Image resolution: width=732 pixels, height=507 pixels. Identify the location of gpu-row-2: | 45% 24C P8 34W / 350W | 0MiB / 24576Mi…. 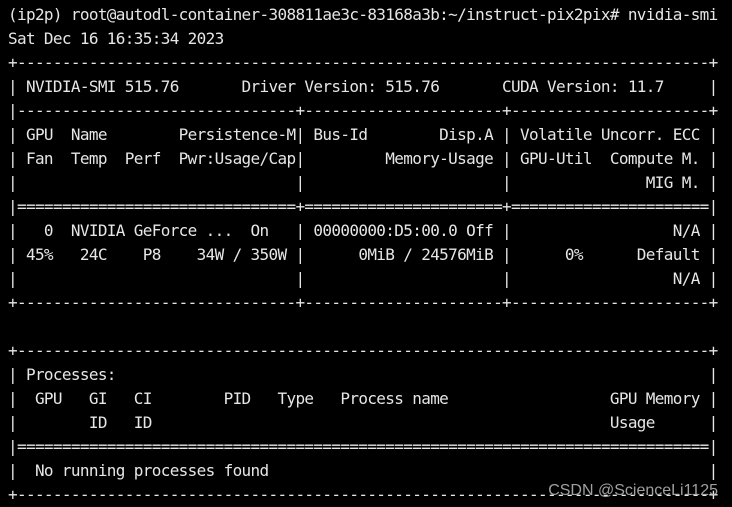
(363, 254).